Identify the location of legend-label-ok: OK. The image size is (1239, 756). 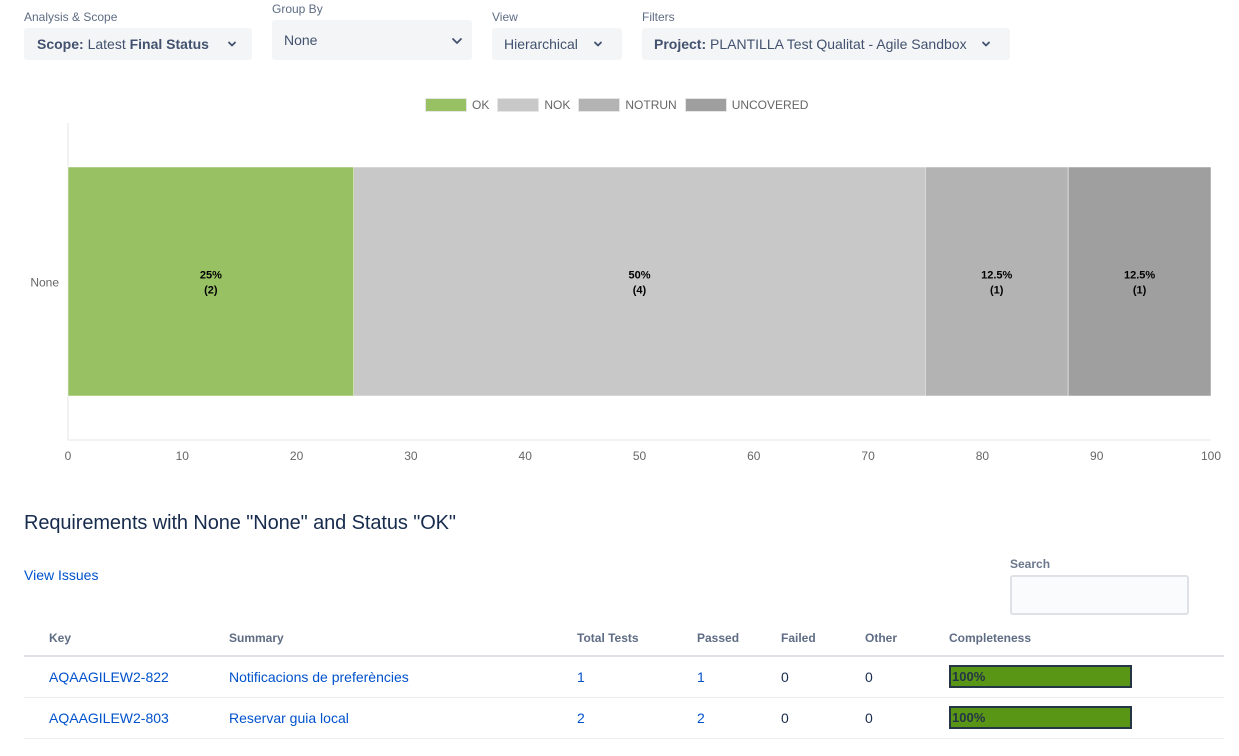
(481, 105).